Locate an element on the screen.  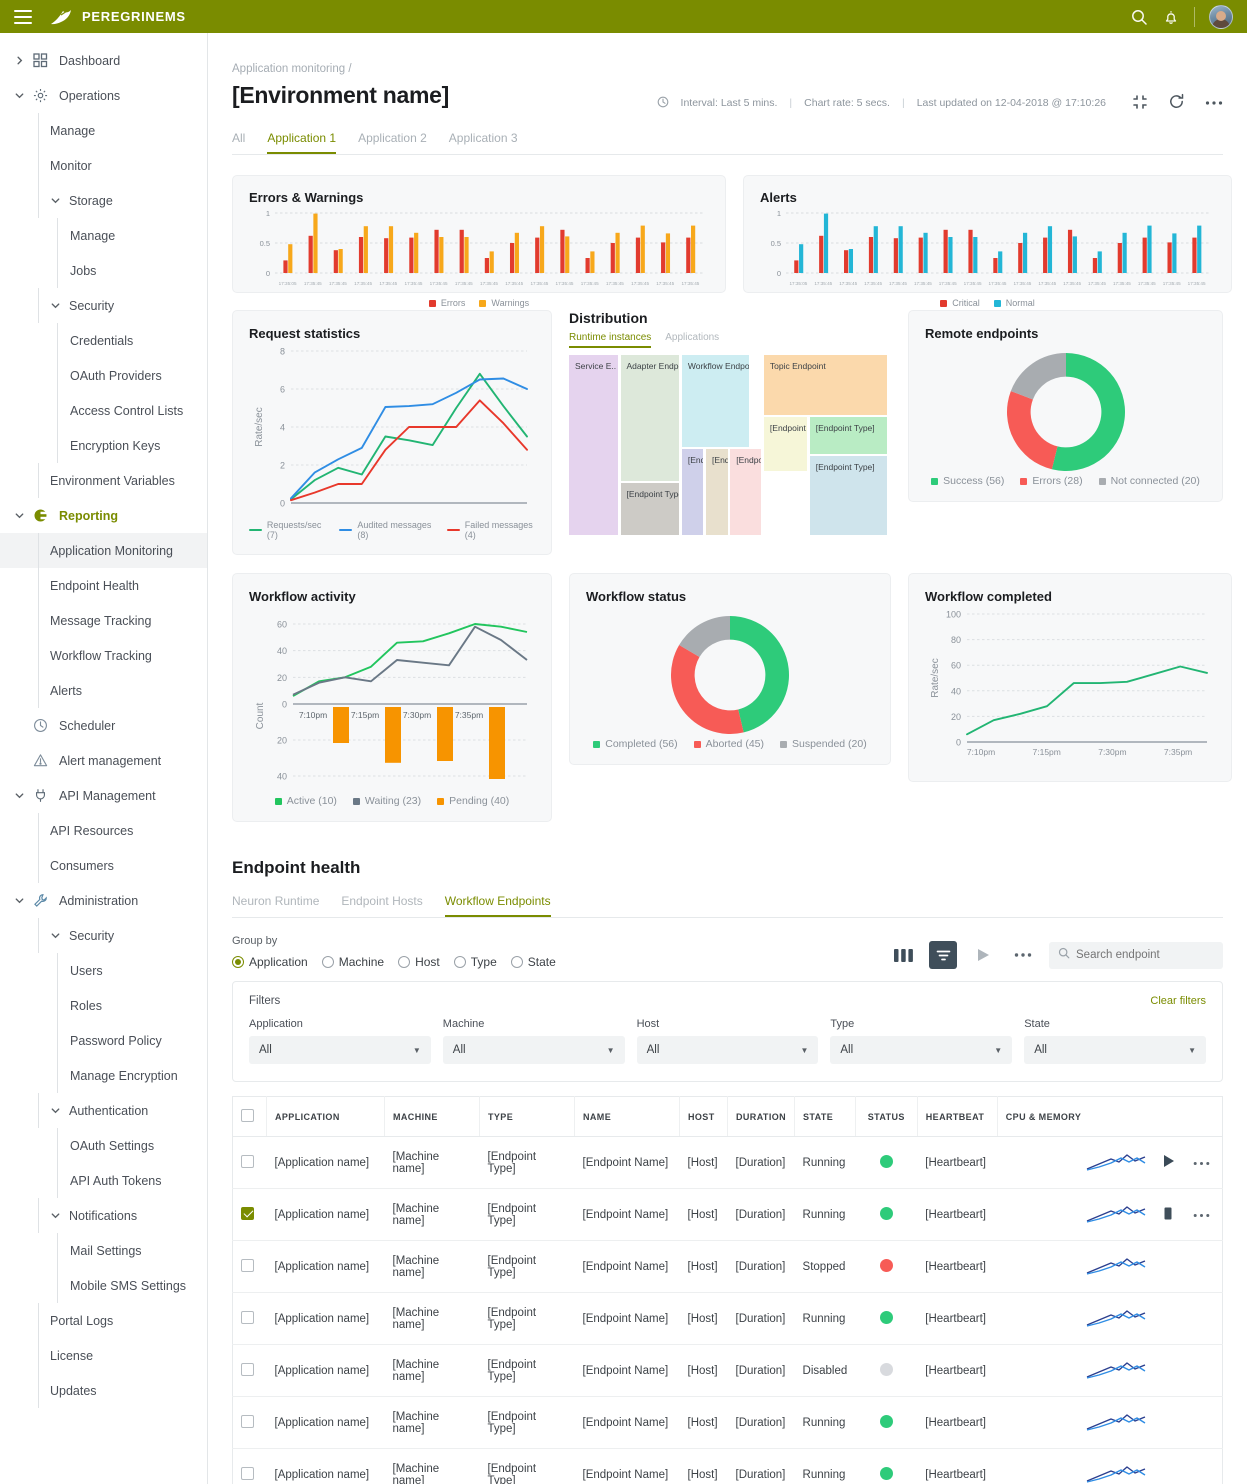
sidebar-item-operations: Operations is located at coordinates (103, 95).